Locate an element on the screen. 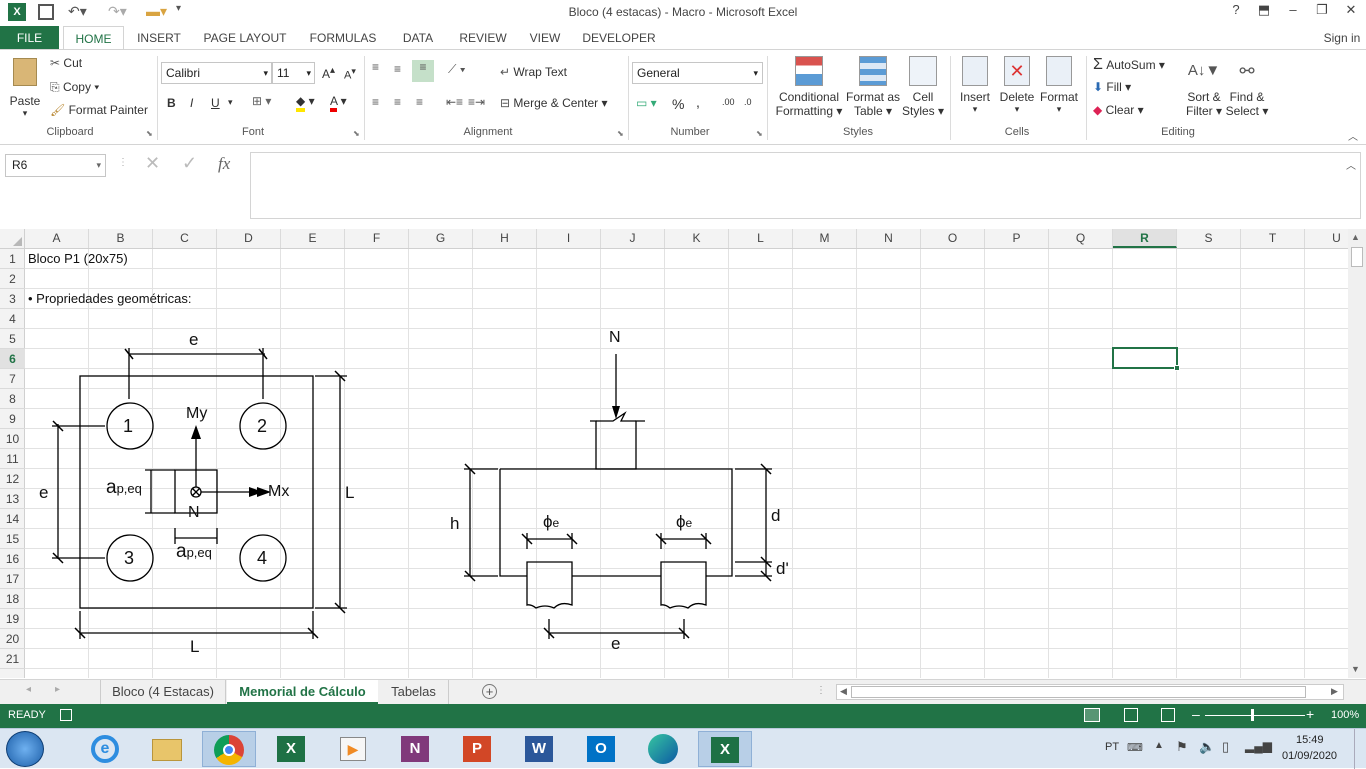 This screenshot has width=1366, height=769. column-header-g: G is located at coordinates (441, 238).